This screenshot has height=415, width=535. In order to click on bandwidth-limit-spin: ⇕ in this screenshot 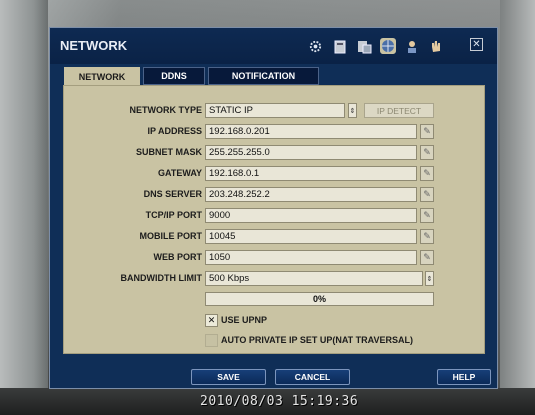, I will do `click(429, 278)`.